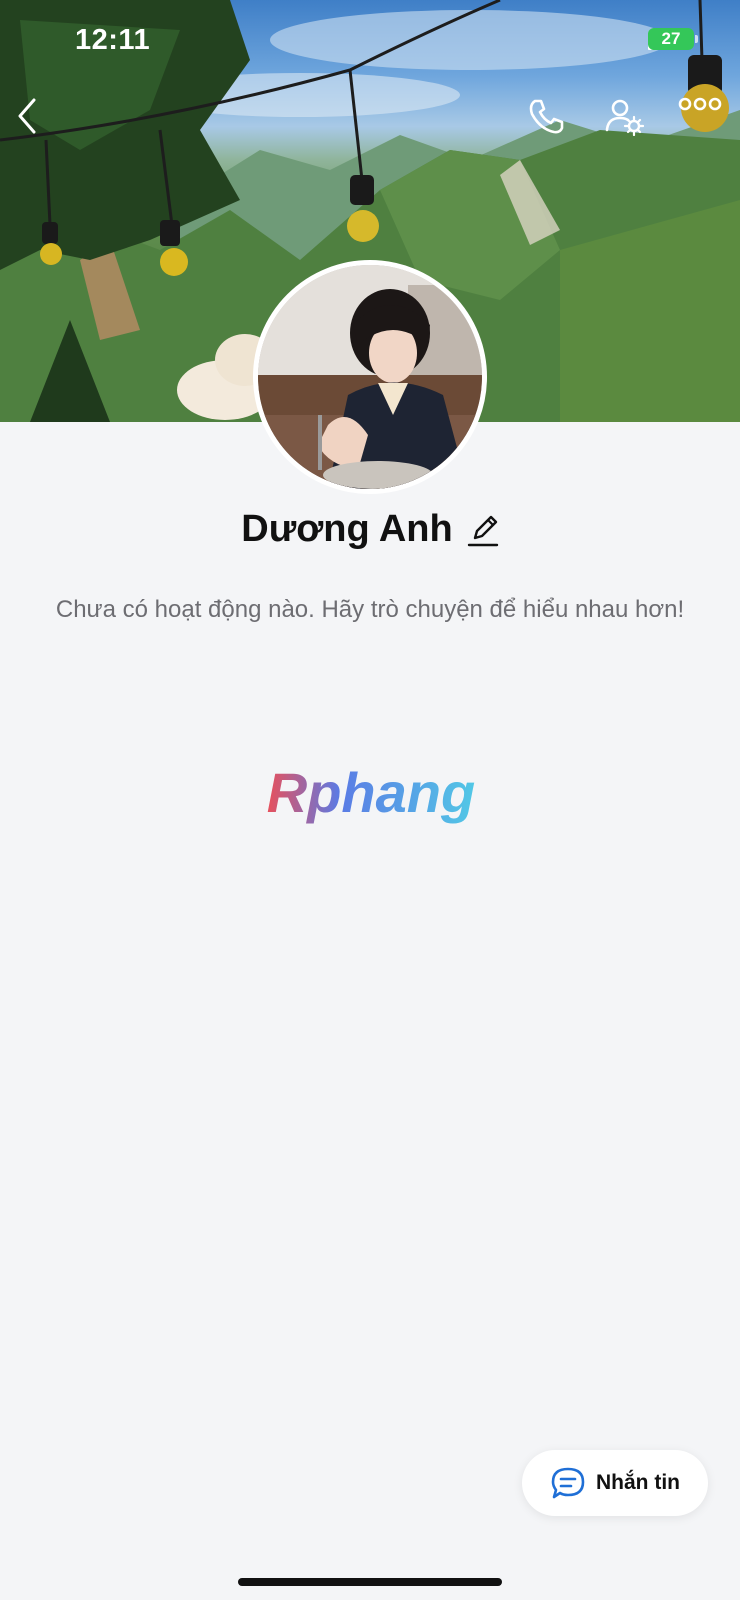  I want to click on battery-level: 27, so click(671, 38).